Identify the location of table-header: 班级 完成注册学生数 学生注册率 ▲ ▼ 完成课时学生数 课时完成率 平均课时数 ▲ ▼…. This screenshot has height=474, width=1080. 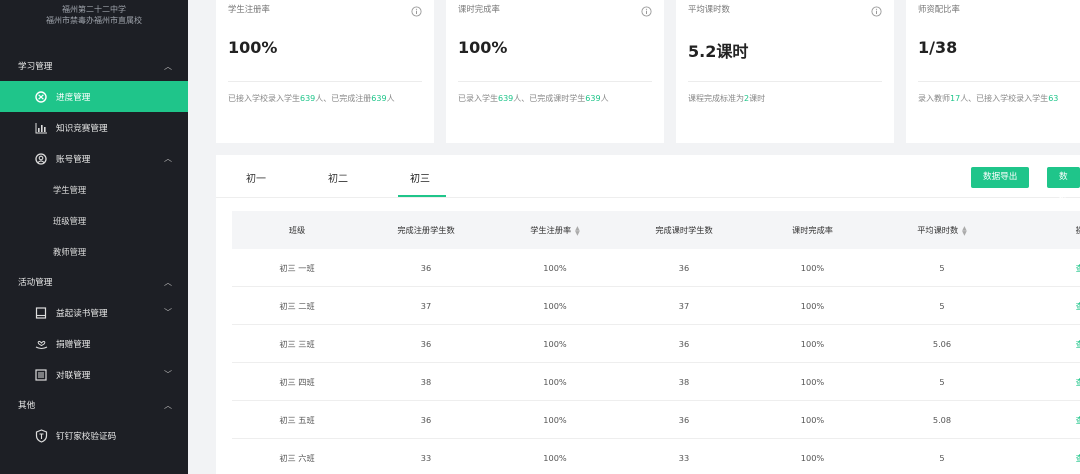
(656, 230).